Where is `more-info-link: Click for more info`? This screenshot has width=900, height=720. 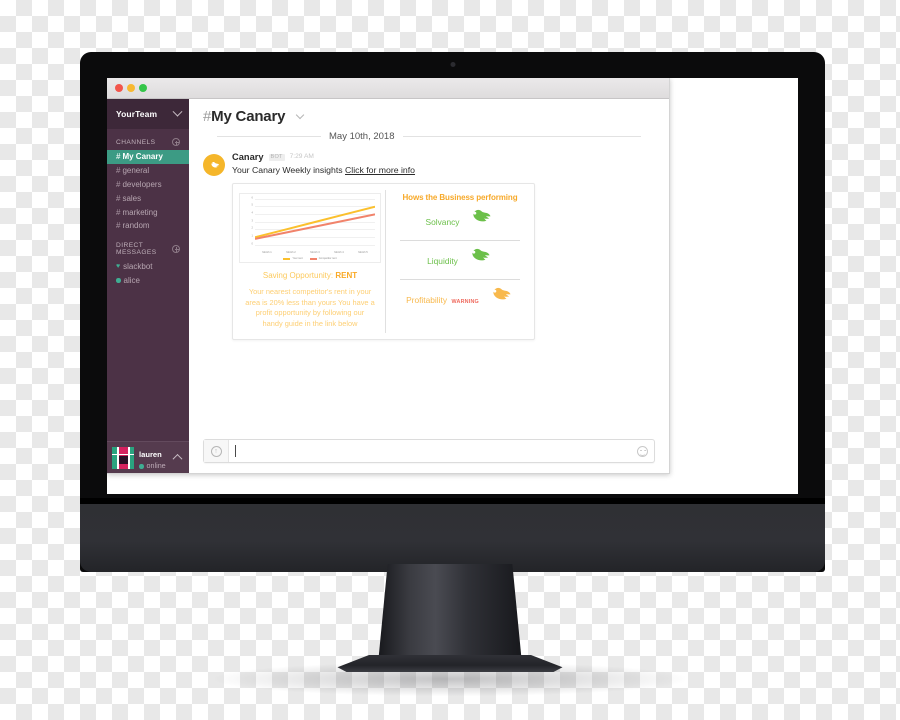
more-info-link: Click for more info is located at coordinates (380, 170).